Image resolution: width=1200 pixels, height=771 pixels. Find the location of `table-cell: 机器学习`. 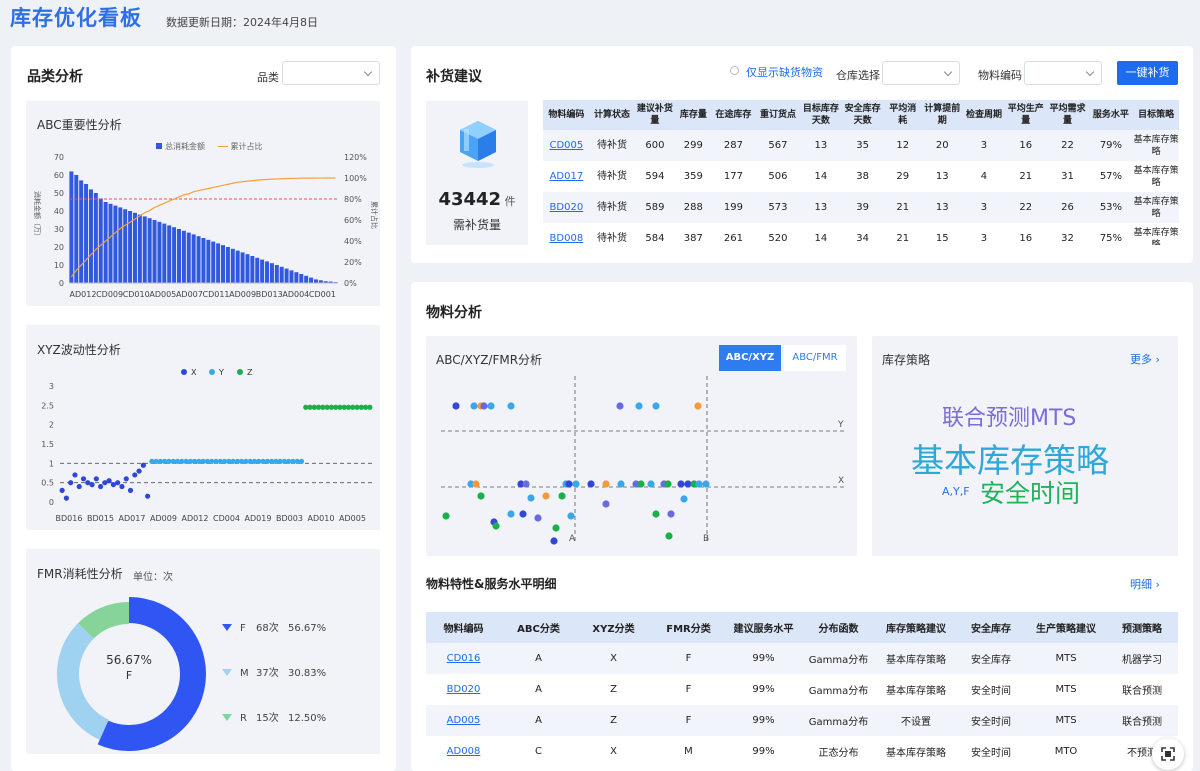

table-cell: 机器学习 is located at coordinates (1142, 658).